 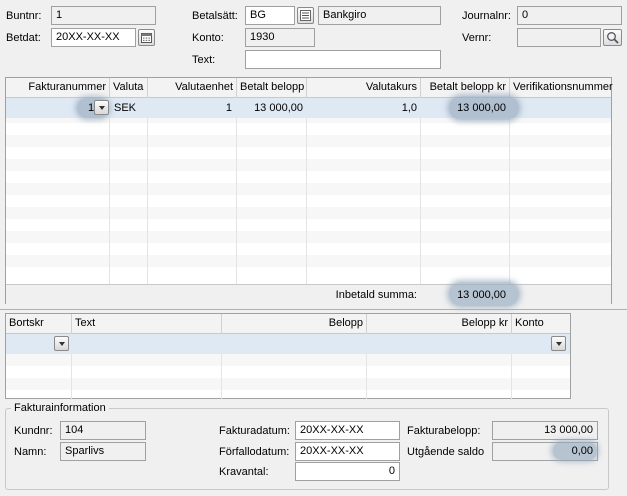 I want to click on cell-betalt-belopp-kr: 13 000,00, so click(x=463, y=108).